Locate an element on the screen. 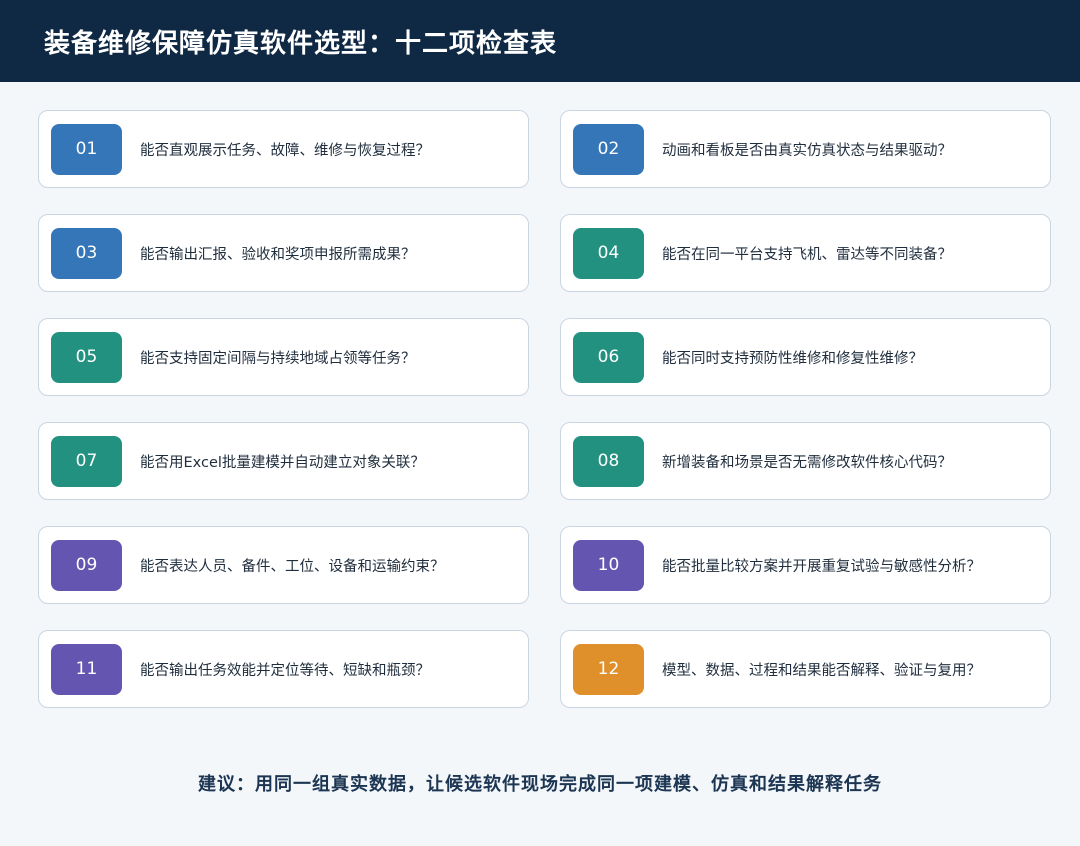  item-number-badge: 10 is located at coordinates (608, 565).